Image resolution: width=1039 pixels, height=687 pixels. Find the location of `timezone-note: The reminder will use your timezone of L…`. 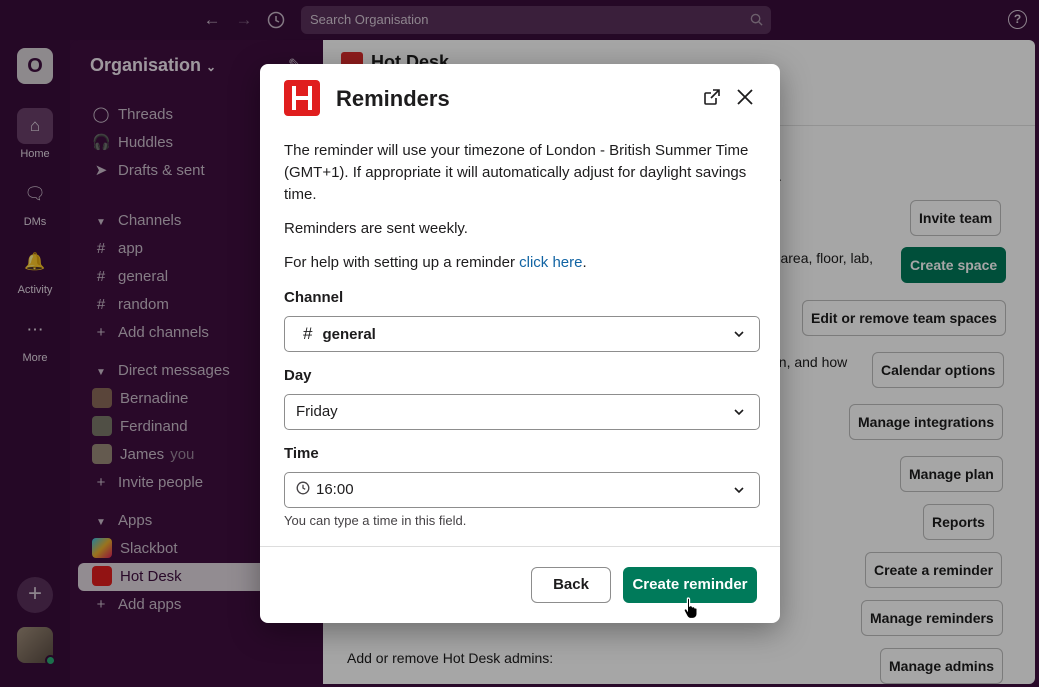

timezone-note: The reminder will use your timezone of L… is located at coordinates (516, 172).